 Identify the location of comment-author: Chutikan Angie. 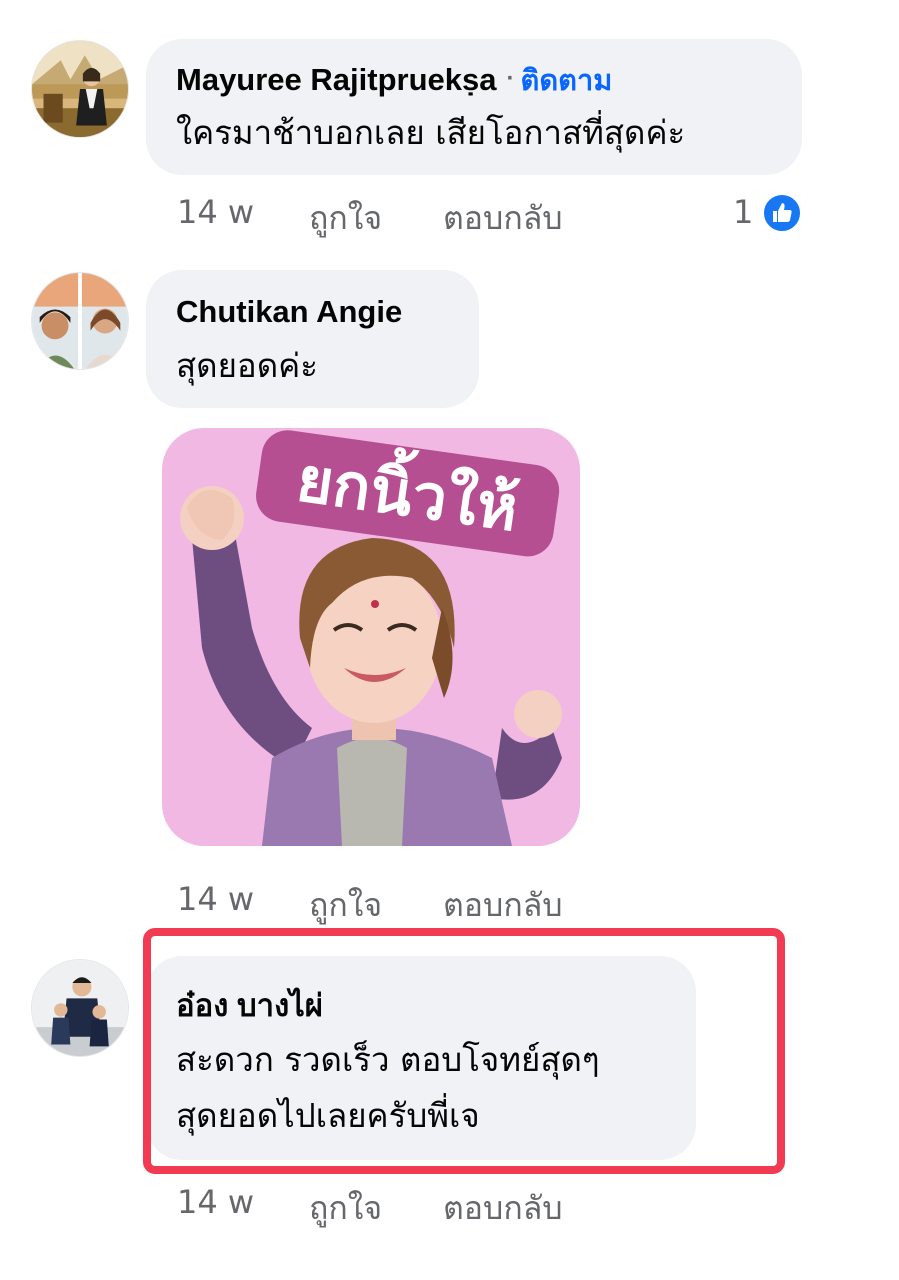
(289, 312).